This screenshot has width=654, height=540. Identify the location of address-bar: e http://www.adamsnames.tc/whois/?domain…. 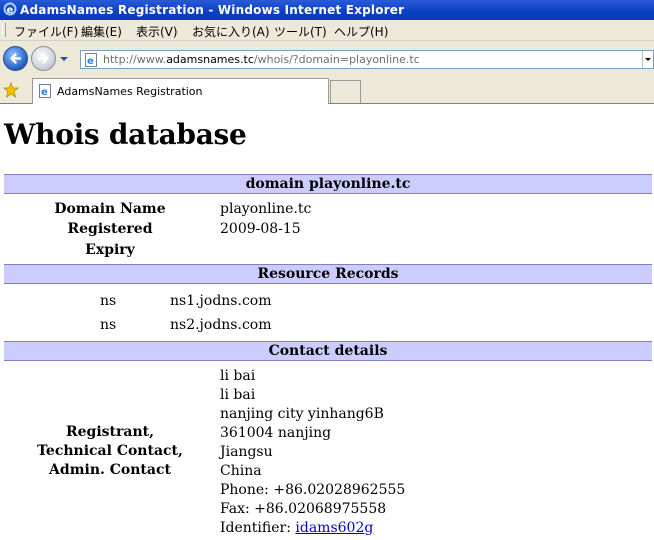
(367, 59).